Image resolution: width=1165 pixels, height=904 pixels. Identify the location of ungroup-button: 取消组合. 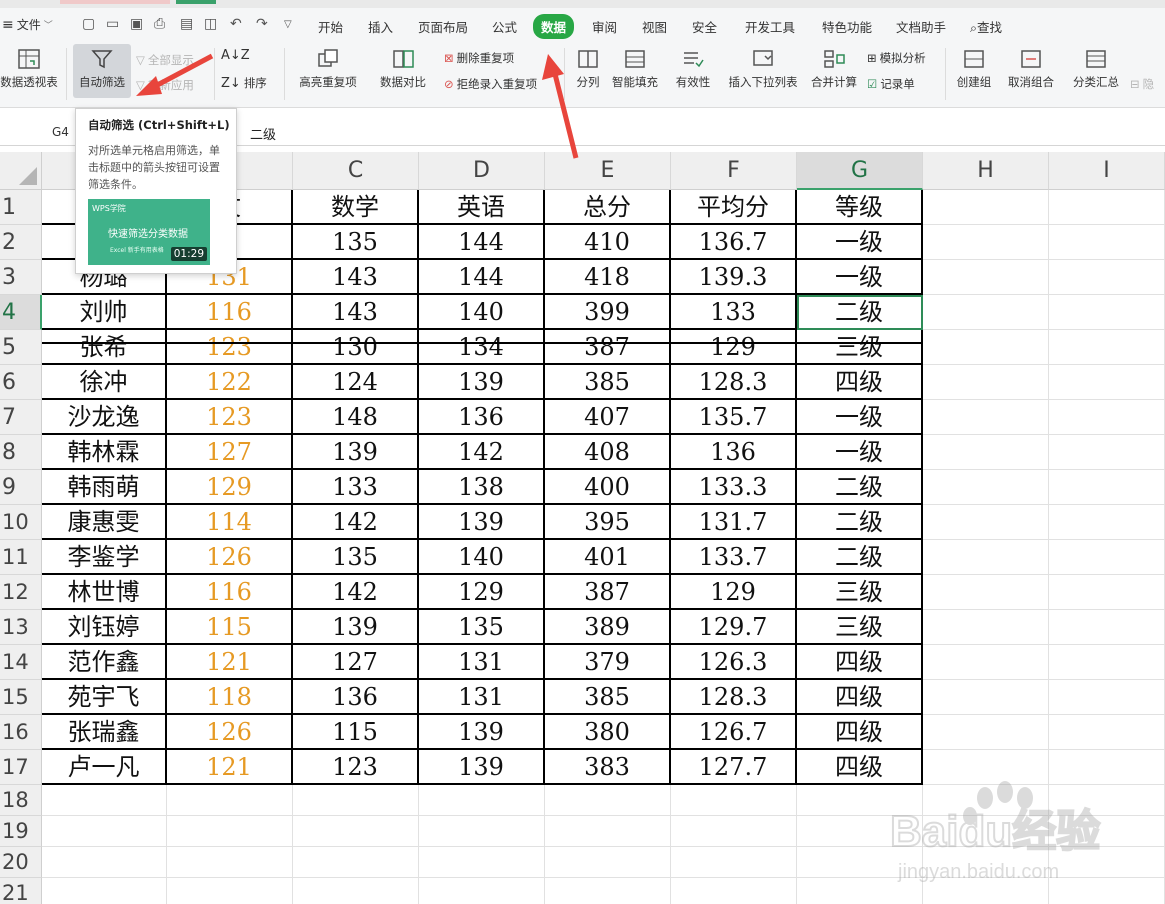
(1031, 69).